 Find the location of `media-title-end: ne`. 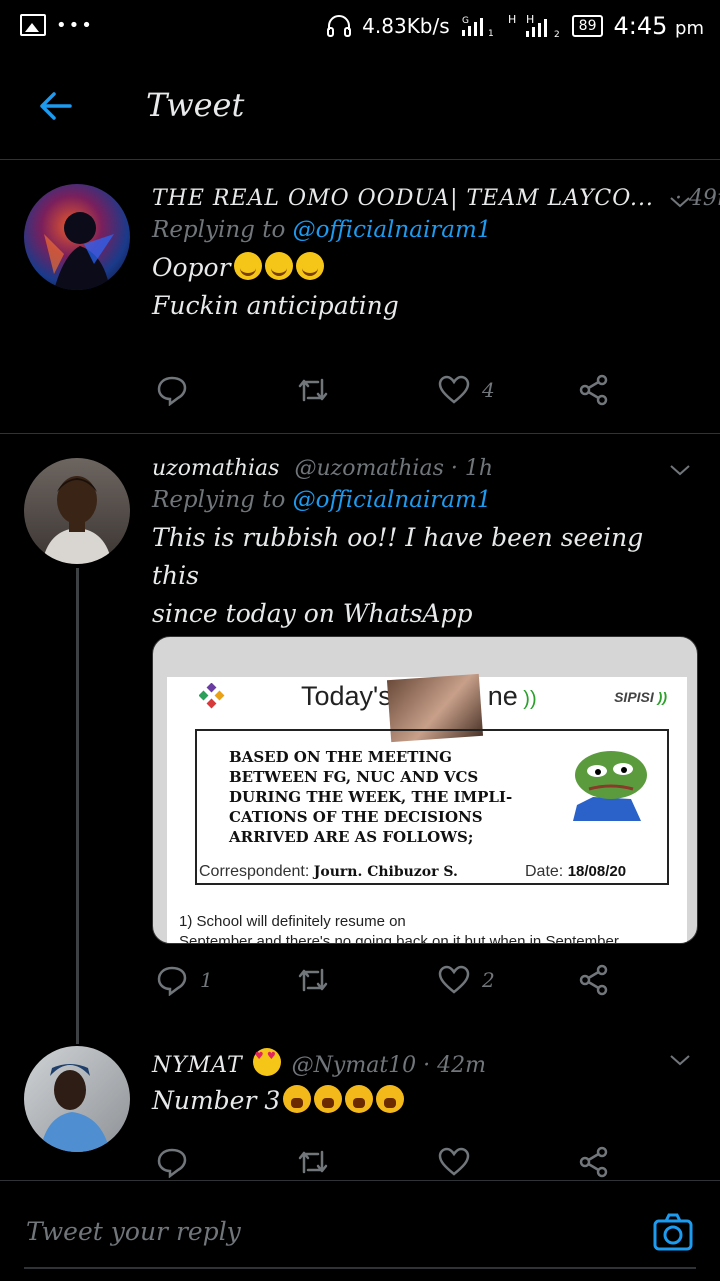

media-title-end: ne is located at coordinates (502, 696).